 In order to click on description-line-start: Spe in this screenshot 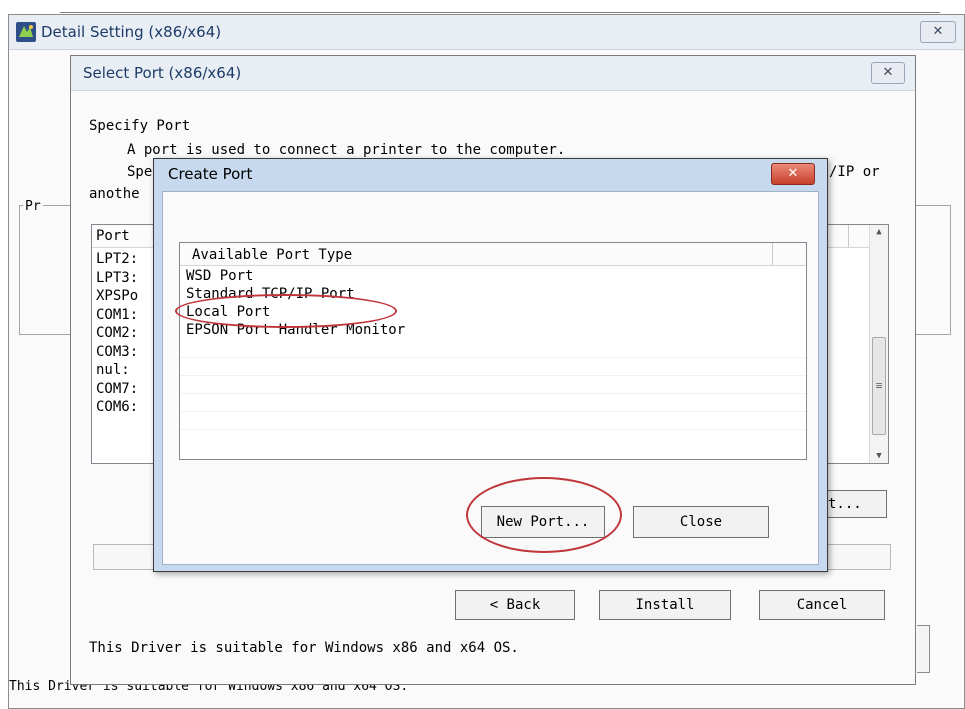, I will do `click(140, 172)`.